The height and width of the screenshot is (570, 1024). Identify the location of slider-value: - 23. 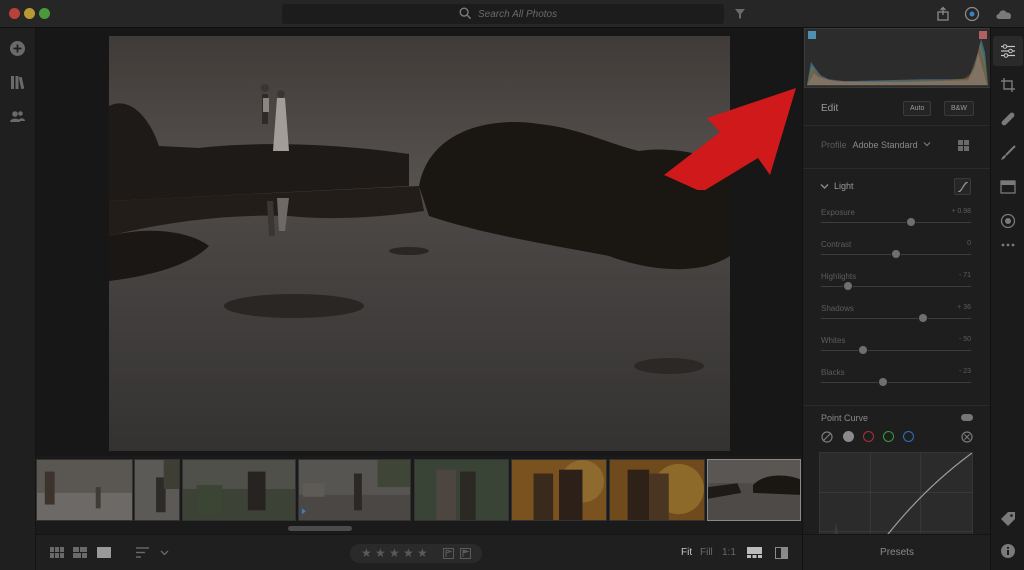
(965, 371).